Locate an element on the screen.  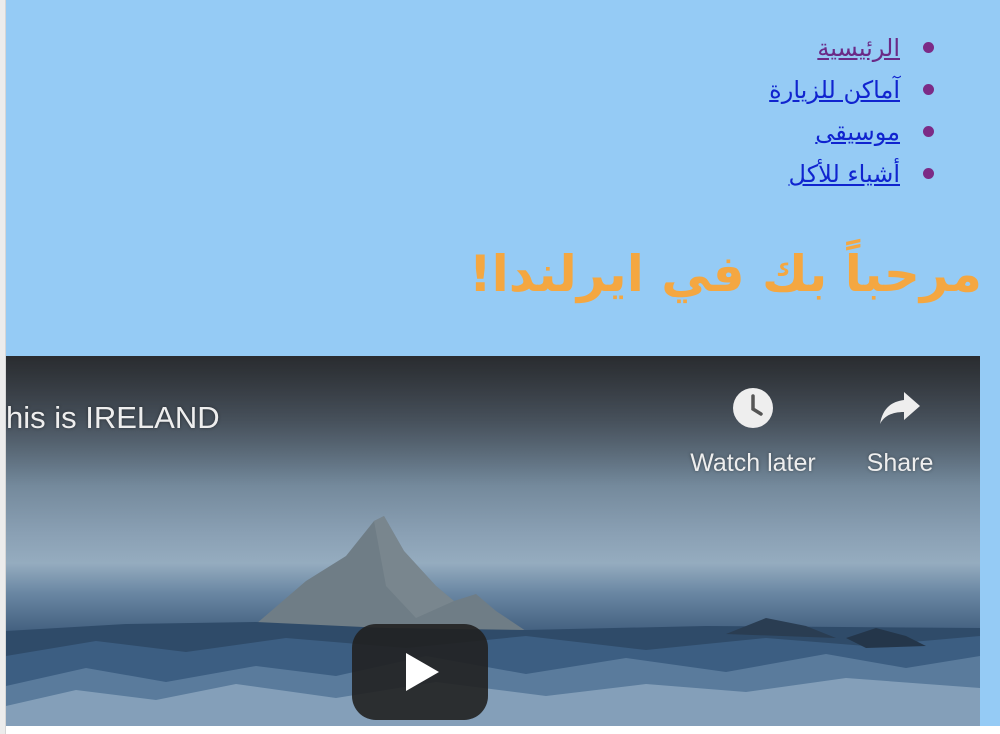
share-arrow-icon is located at coordinates (900, 408).